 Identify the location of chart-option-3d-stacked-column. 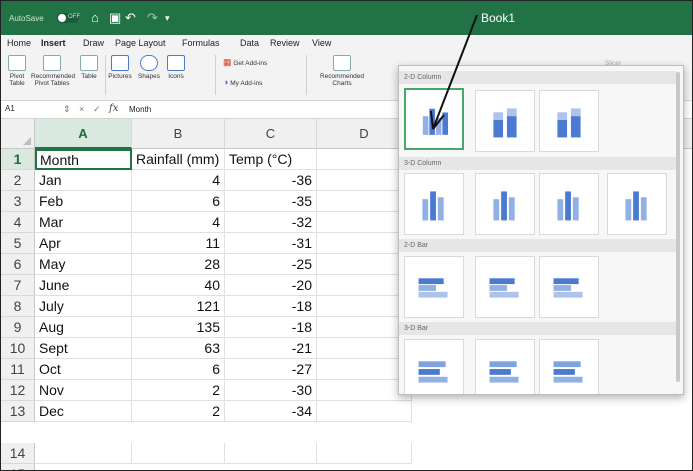
(505, 204).